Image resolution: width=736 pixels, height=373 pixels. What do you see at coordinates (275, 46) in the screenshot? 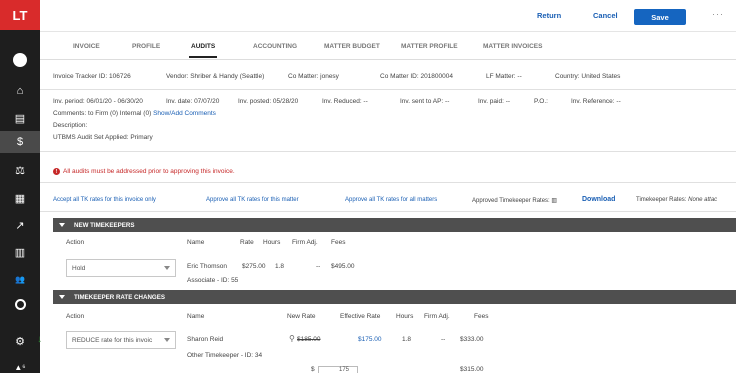
I see `tab-accounting: Accounting` at bounding box center [275, 46].